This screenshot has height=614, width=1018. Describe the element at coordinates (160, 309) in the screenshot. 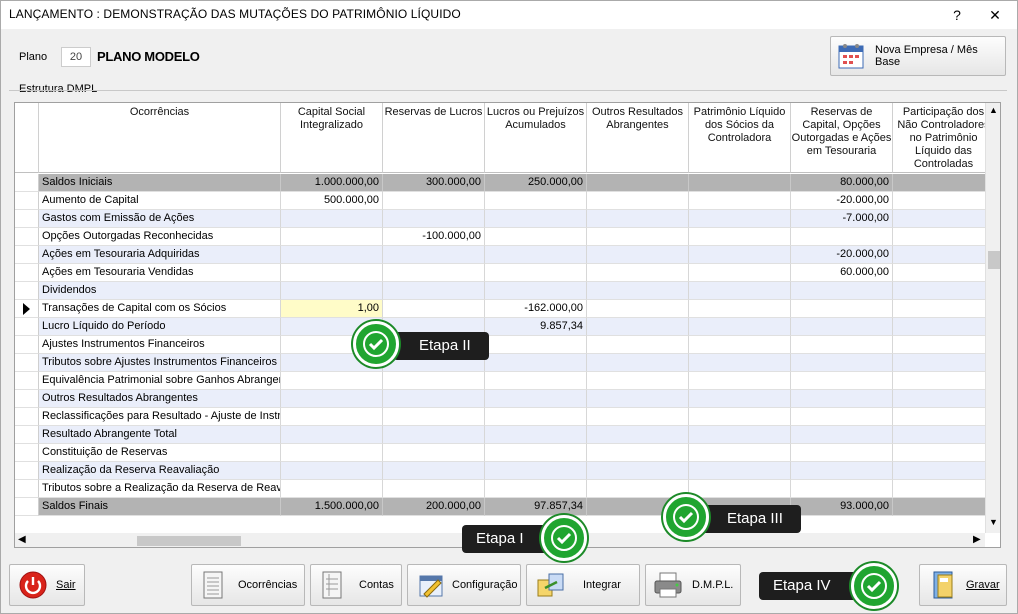

I see `occurrence-cell: Transações de Capital com os Sócios` at that location.